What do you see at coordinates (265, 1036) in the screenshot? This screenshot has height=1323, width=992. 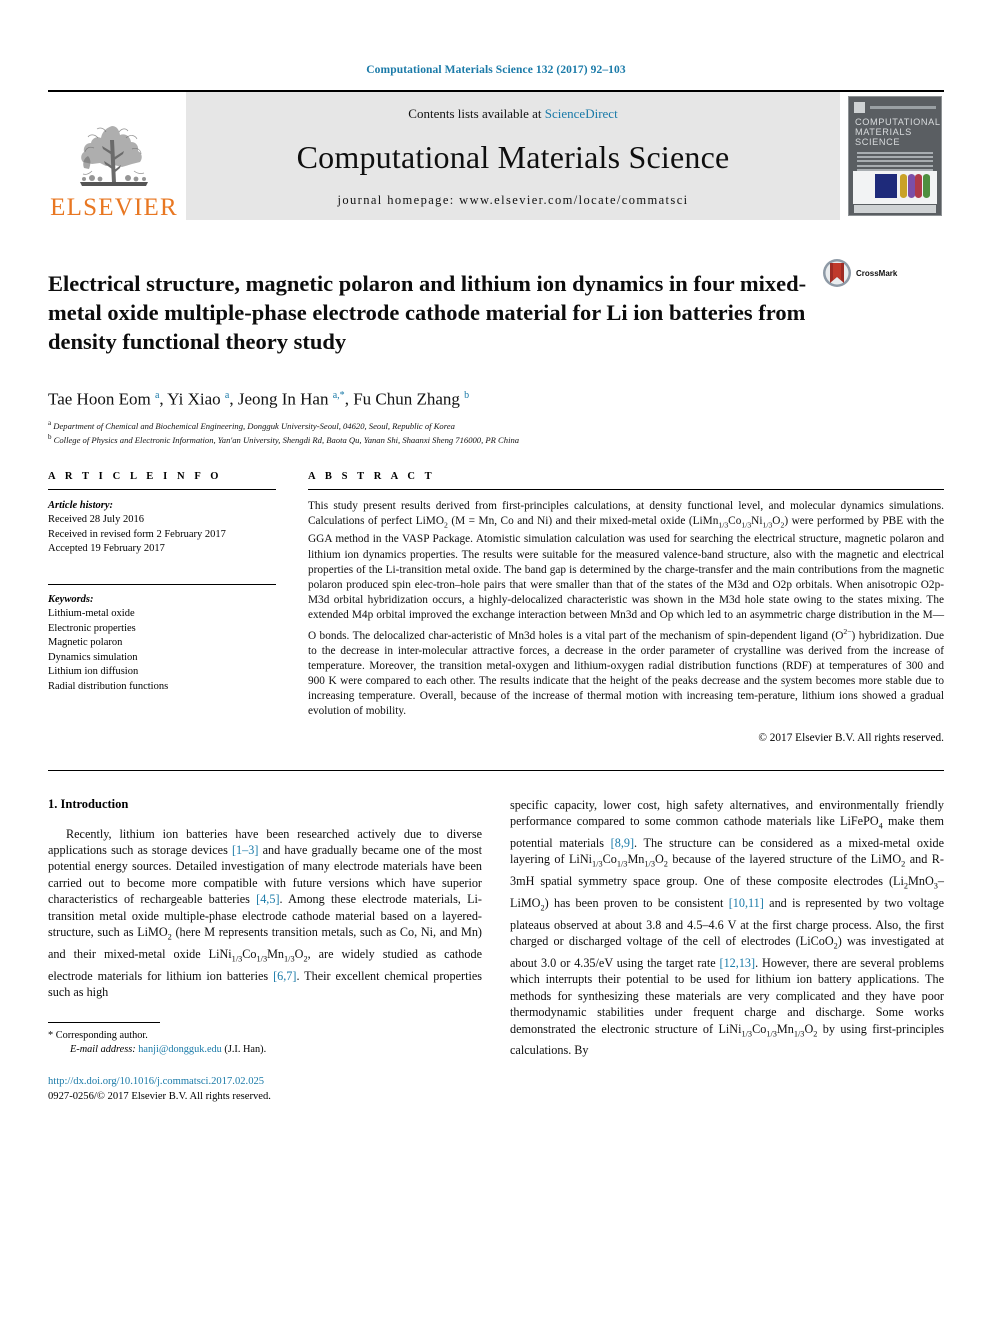 I see `corresponding-author-note: * Corresponding author.` at bounding box center [265, 1036].